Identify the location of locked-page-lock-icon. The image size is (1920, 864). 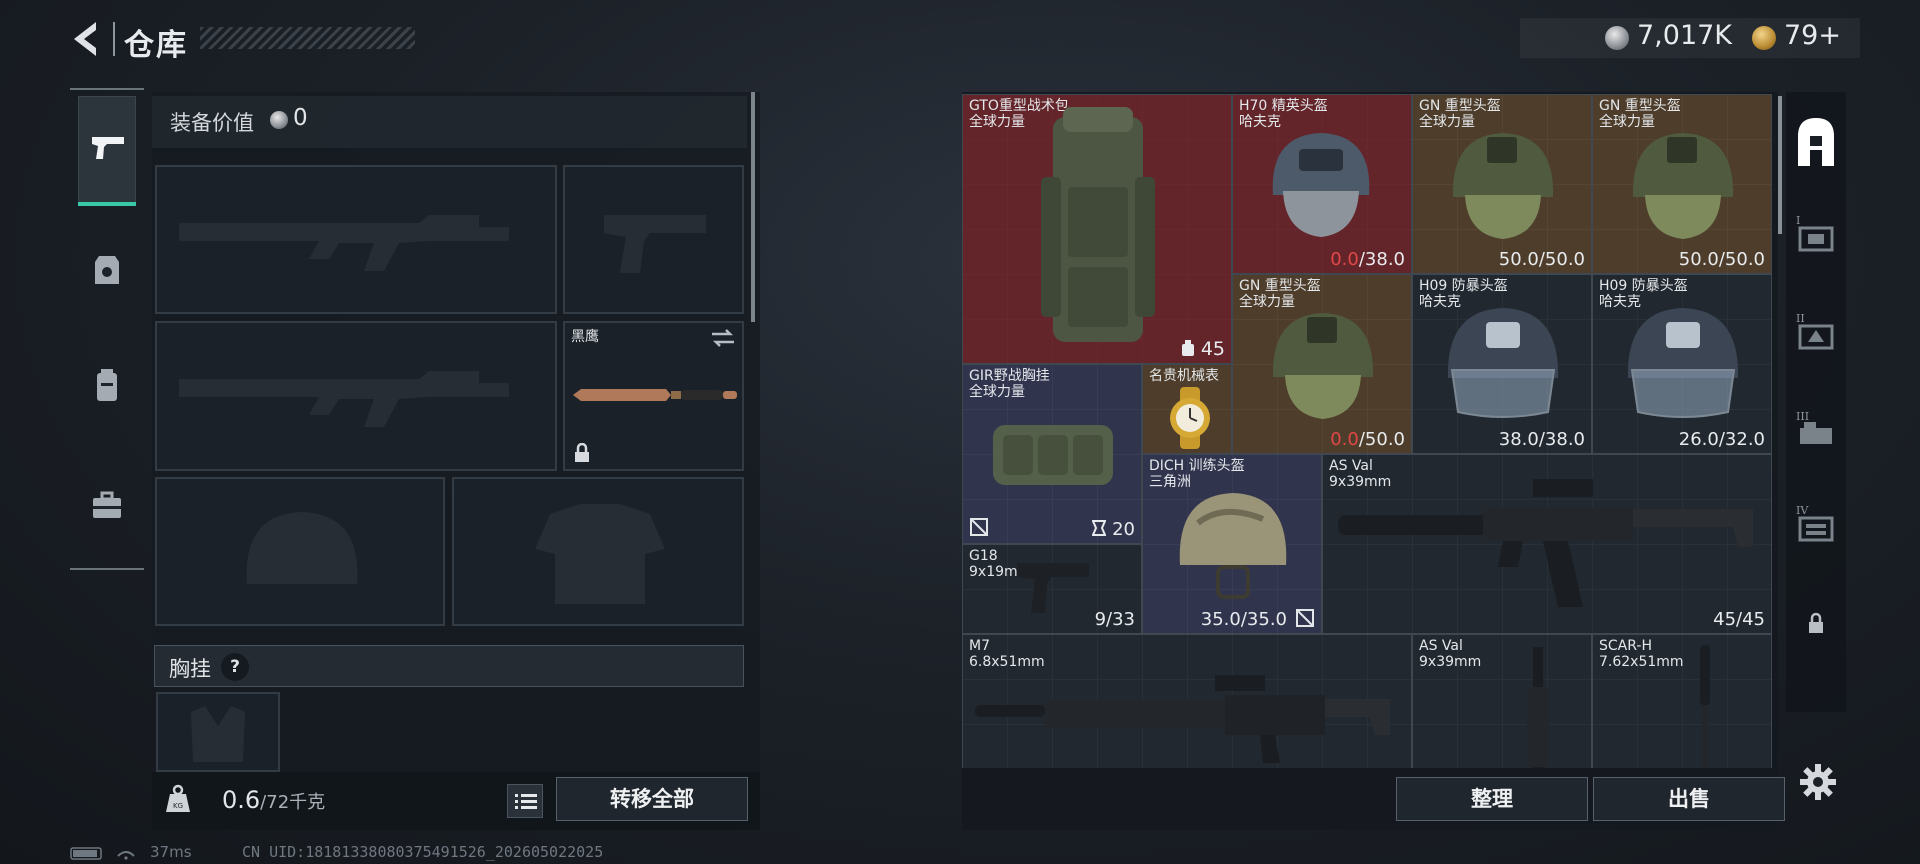
(1816, 623).